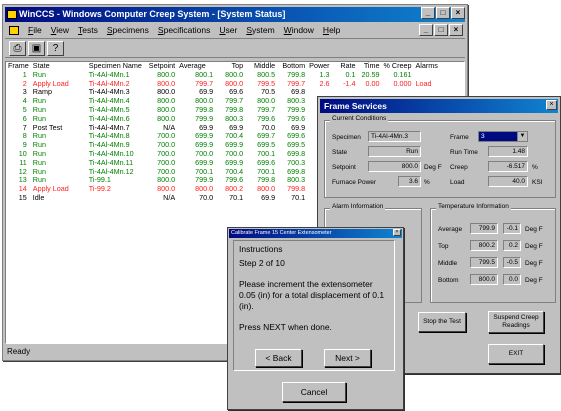 The image size is (561, 411). What do you see at coordinates (349, 83) in the screenshot?
I see `cell-rate: -1.4` at bounding box center [349, 83].